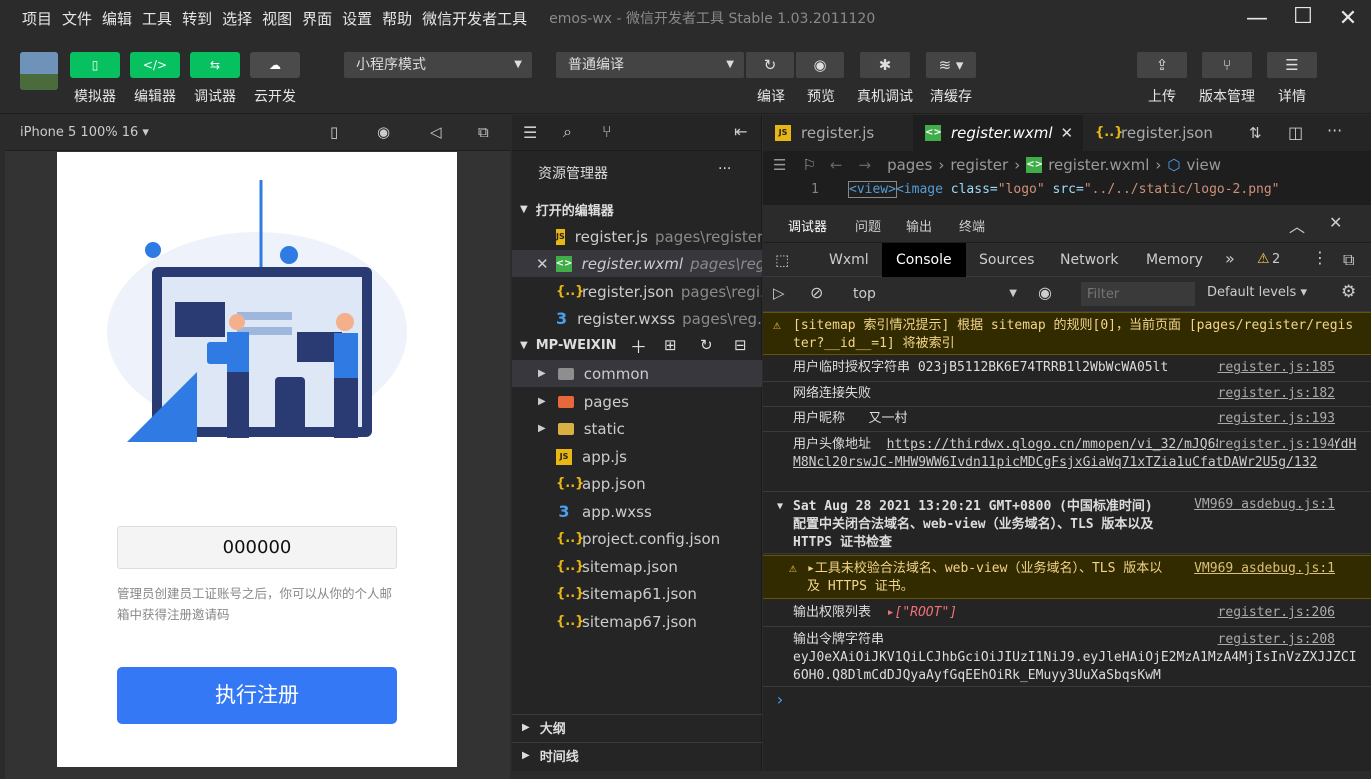  Describe the element at coordinates (436, 132) in the screenshot. I see `sound-icon: ◁` at that location.